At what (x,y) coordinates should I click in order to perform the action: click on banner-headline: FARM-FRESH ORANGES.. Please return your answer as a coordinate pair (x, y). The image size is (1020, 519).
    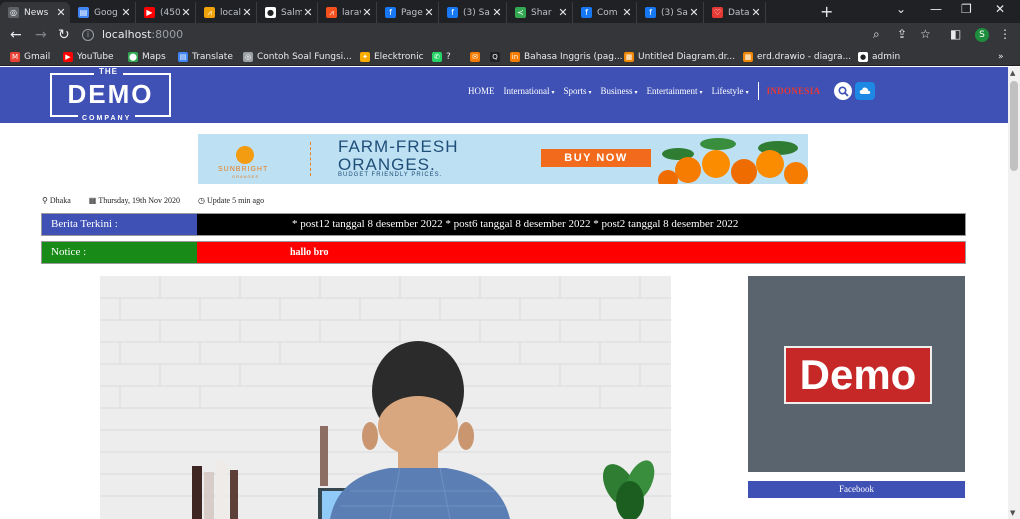
    Looking at the image, I should click on (398, 156).